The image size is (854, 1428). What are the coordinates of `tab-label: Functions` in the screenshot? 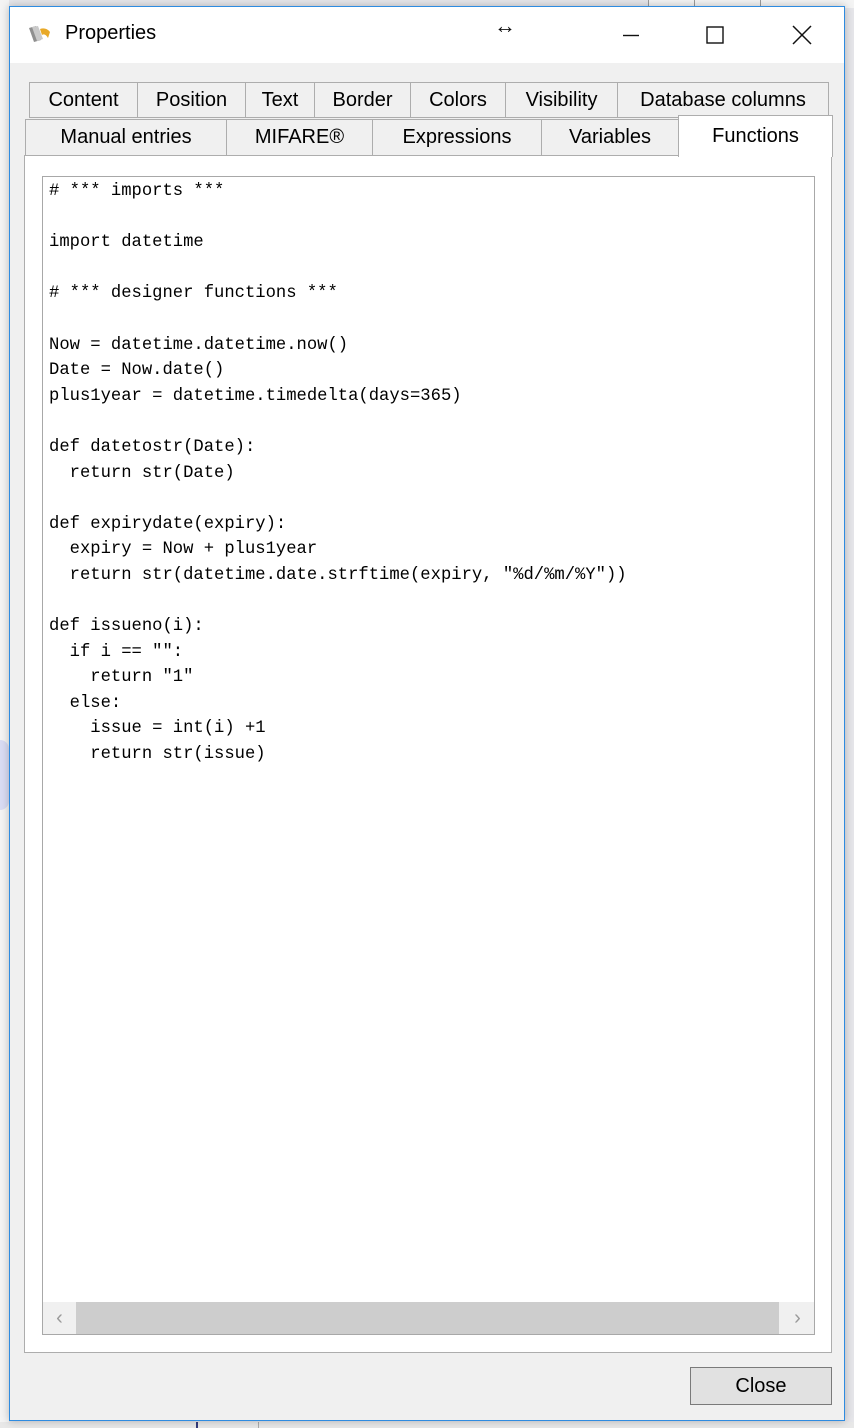 It's located at (755, 136).